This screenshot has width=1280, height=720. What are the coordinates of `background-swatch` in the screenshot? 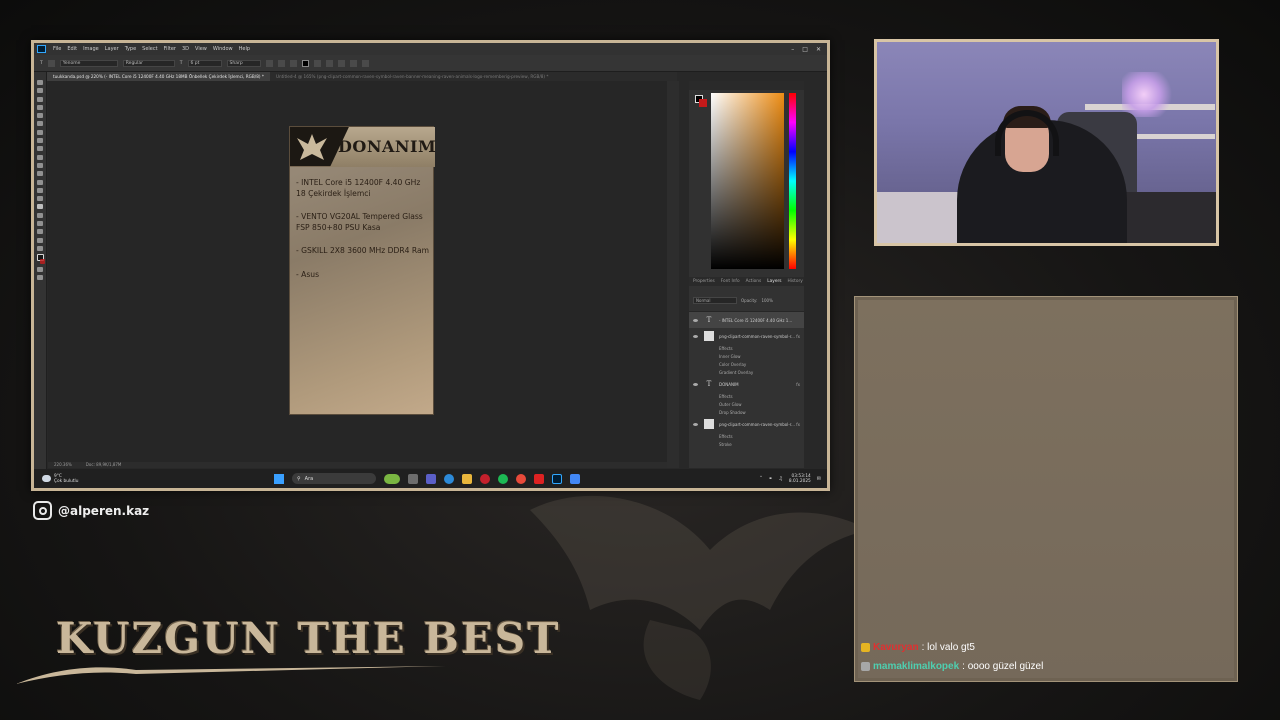 It's located at (703, 103).